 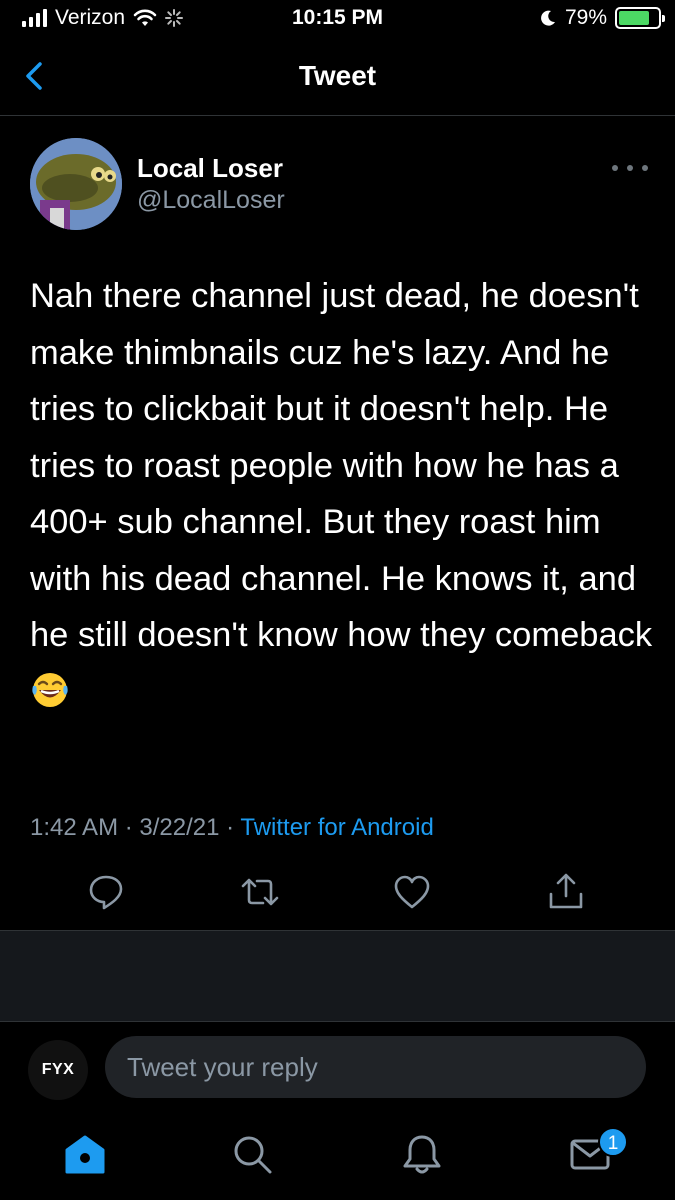 What do you see at coordinates (337, 894) in the screenshot?
I see `tweet-actions` at bounding box center [337, 894].